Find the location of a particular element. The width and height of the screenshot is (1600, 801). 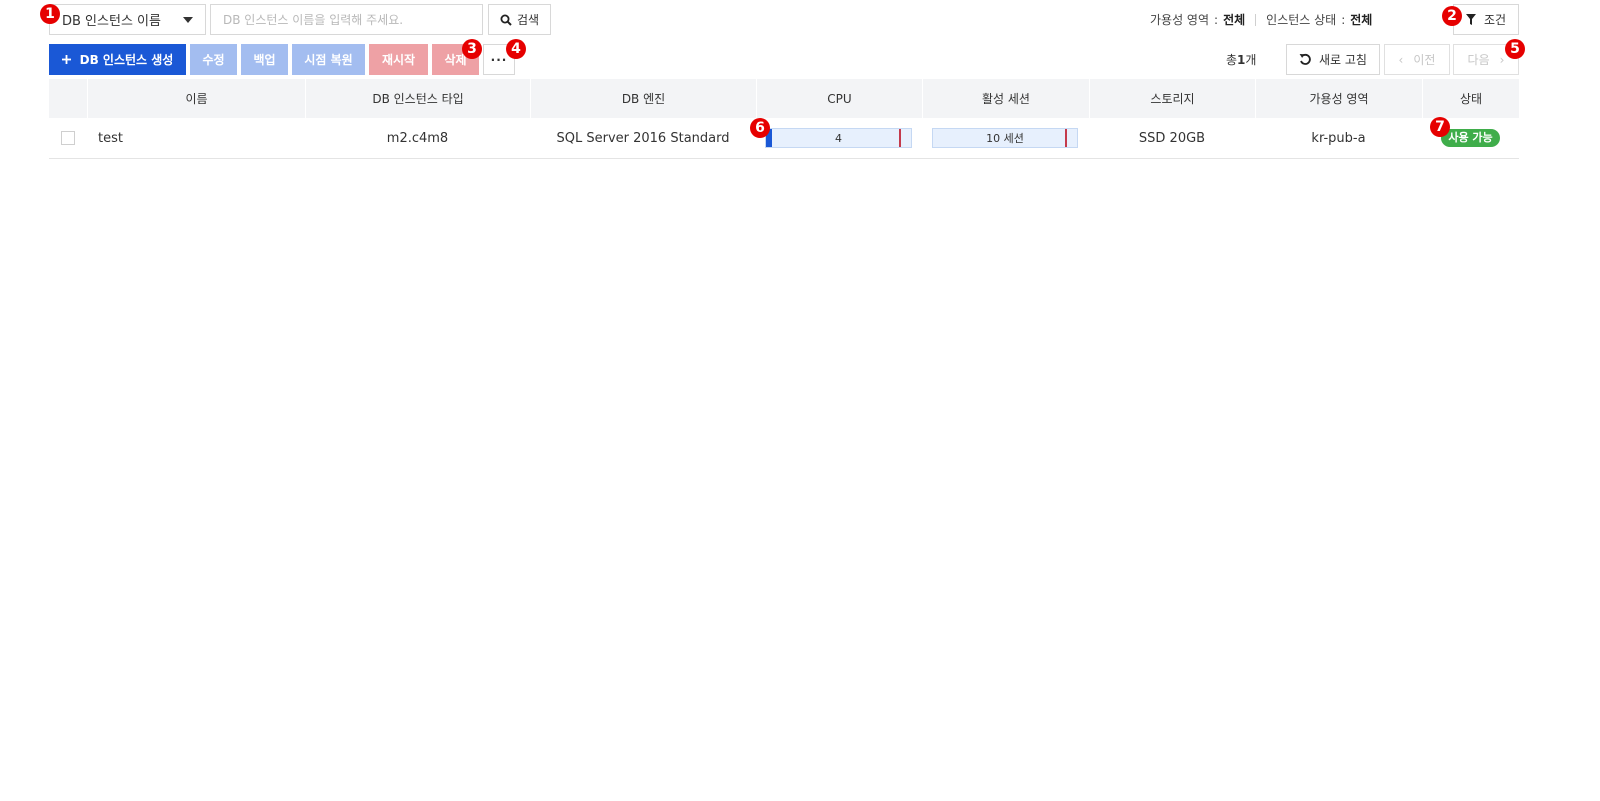

cpu-threshold-marker is located at coordinates (900, 138).